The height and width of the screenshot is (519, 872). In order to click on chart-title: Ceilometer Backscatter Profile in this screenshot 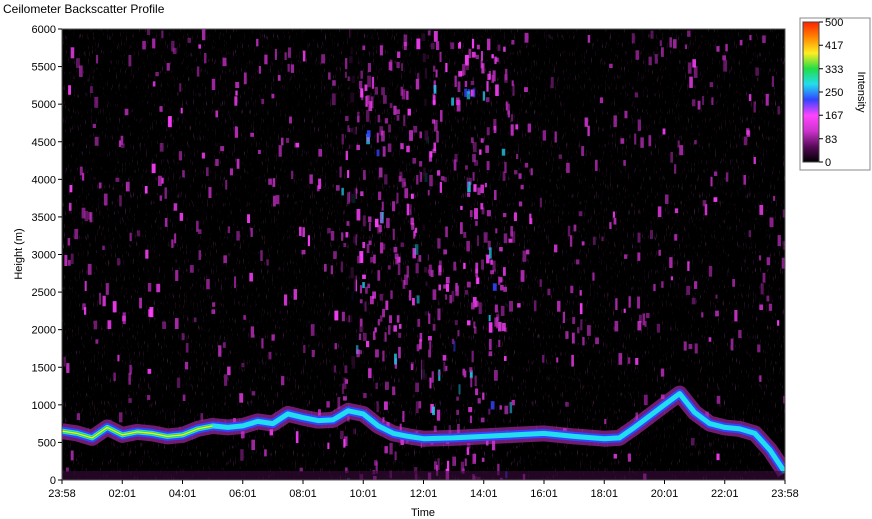, I will do `click(84, 9)`.